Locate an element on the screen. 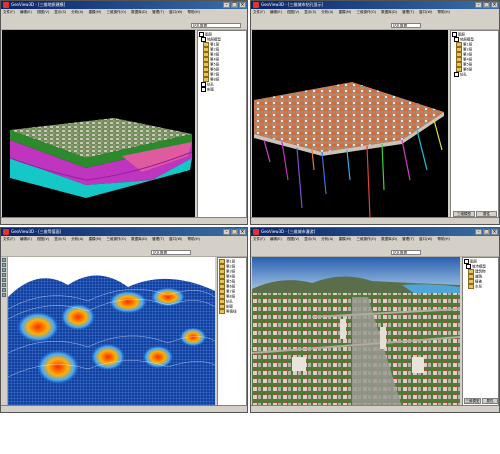  city-flythrough-render is located at coordinates (356, 332).